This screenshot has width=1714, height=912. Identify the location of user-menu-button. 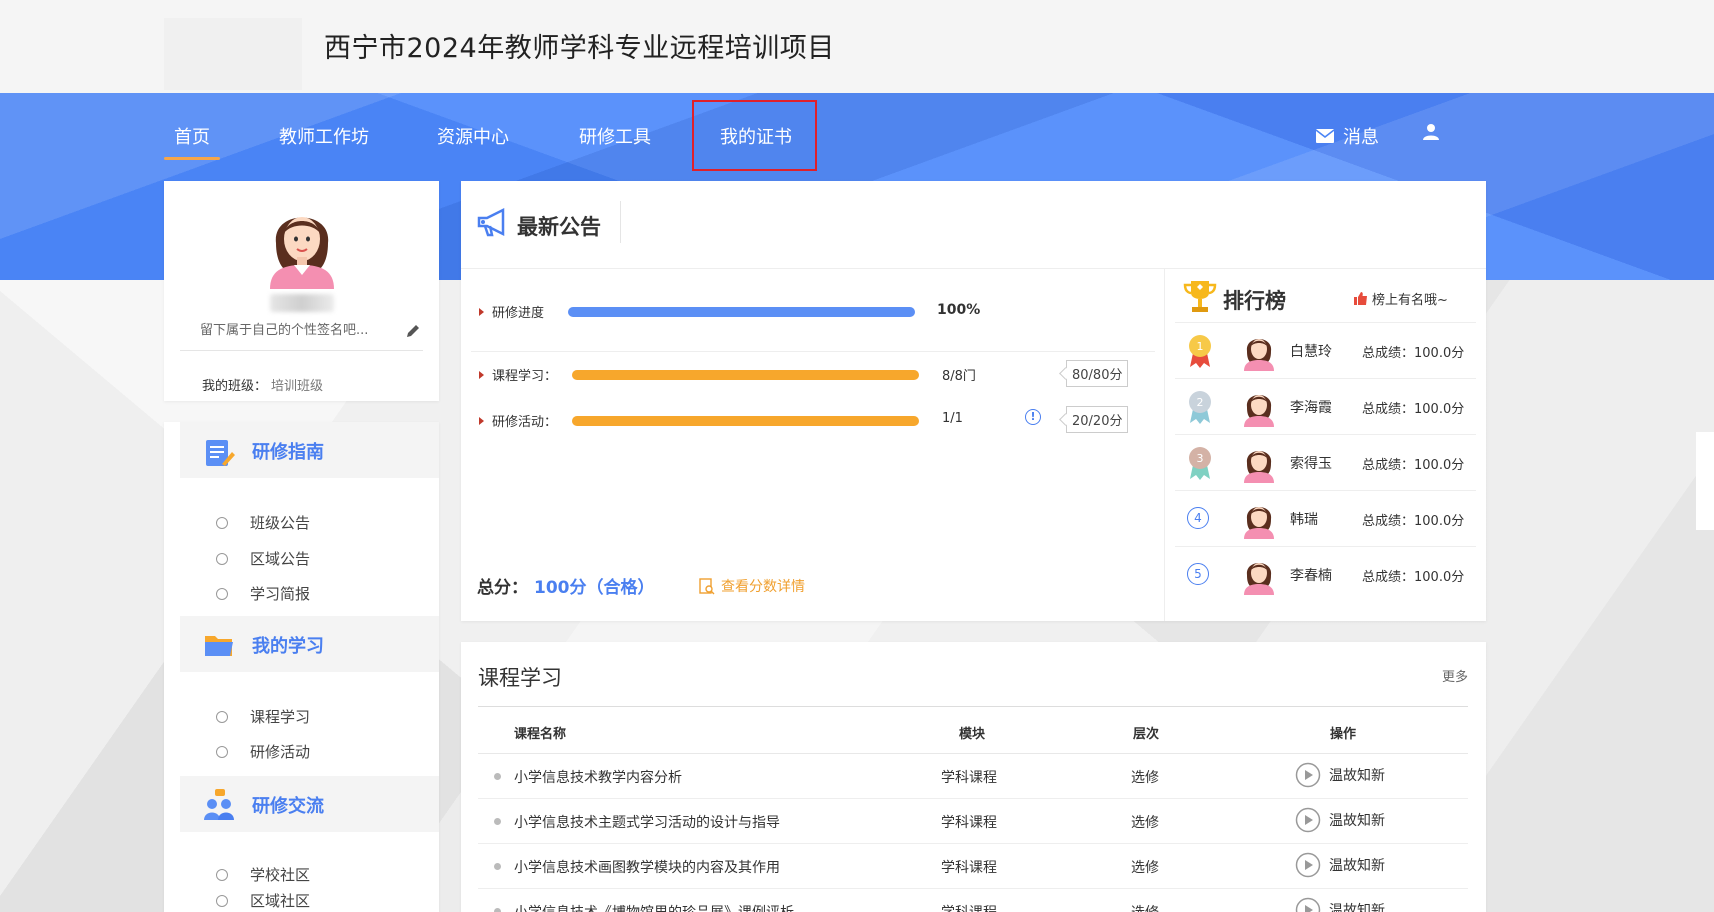
(1431, 132).